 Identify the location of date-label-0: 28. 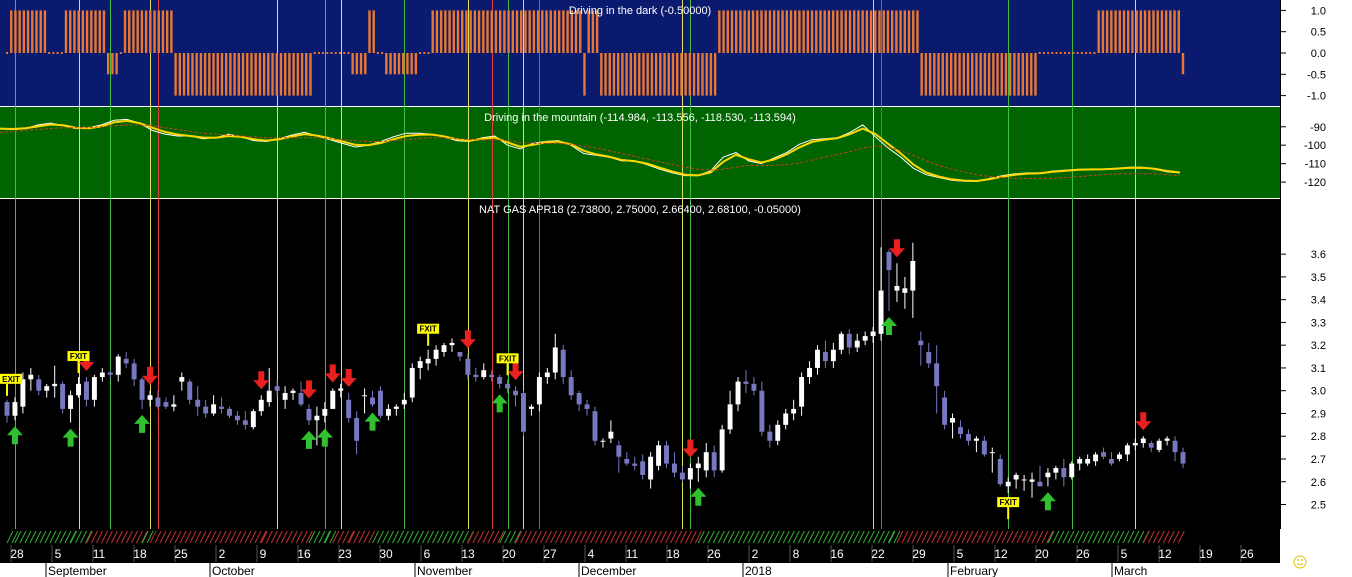
(17, 554).